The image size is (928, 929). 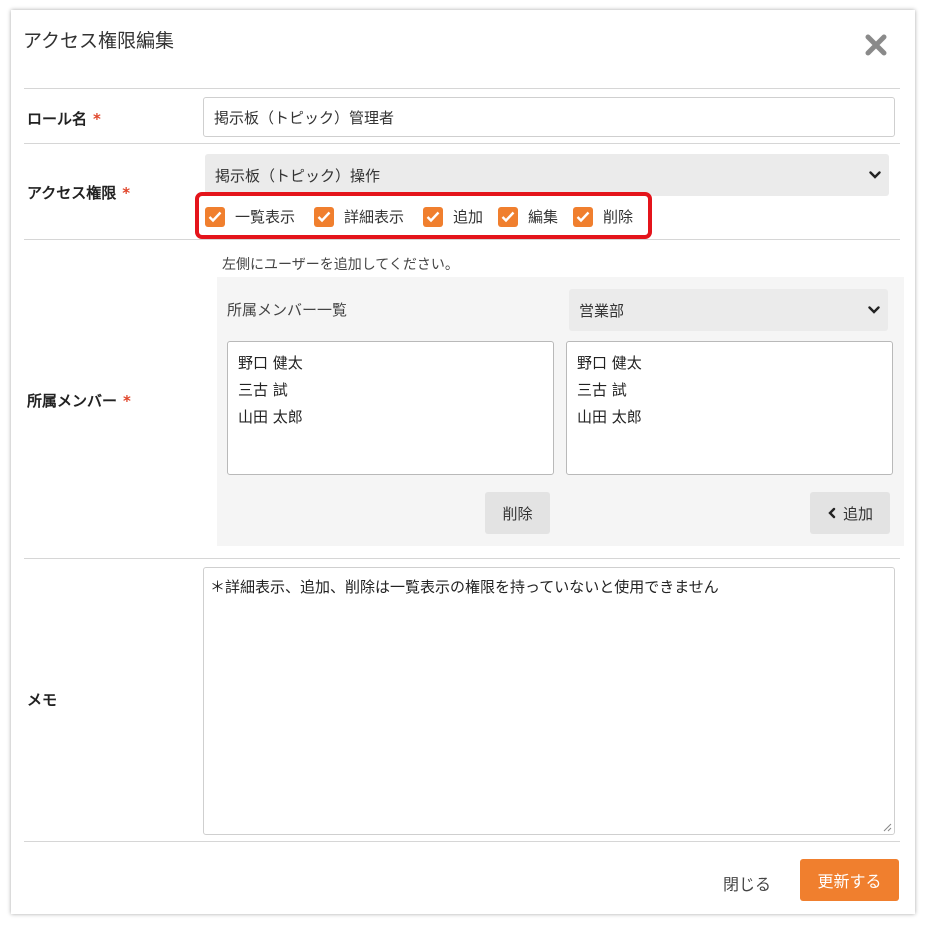 I want to click on remove-member-button: 削除, so click(x=517, y=513).